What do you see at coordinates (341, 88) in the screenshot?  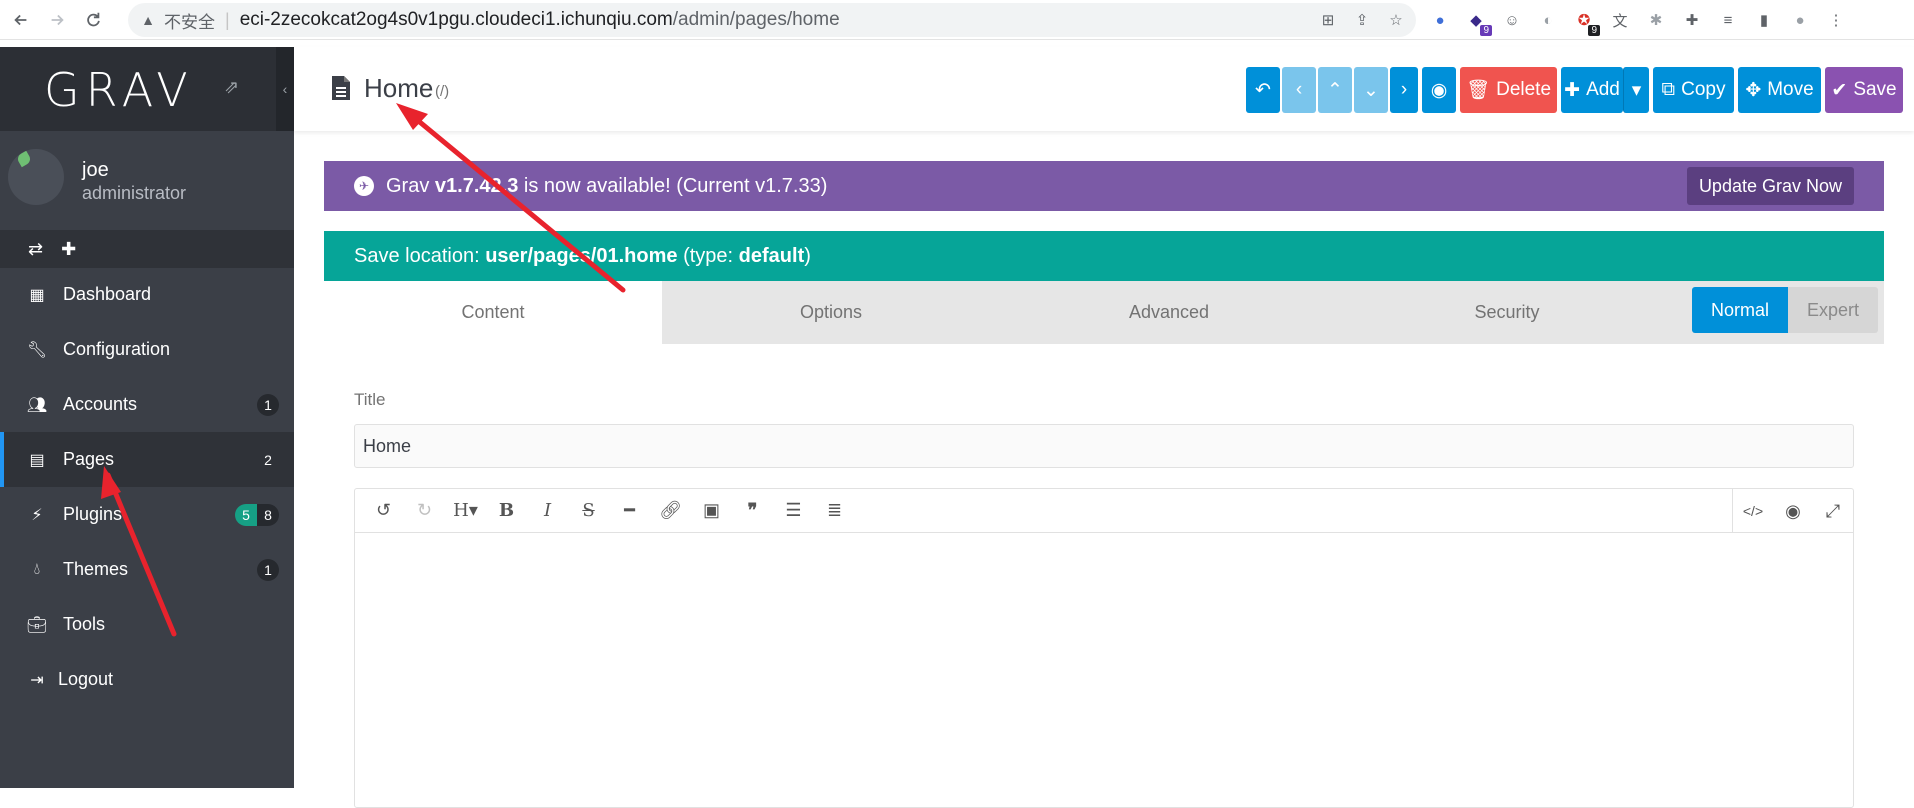 I see `file-icon` at bounding box center [341, 88].